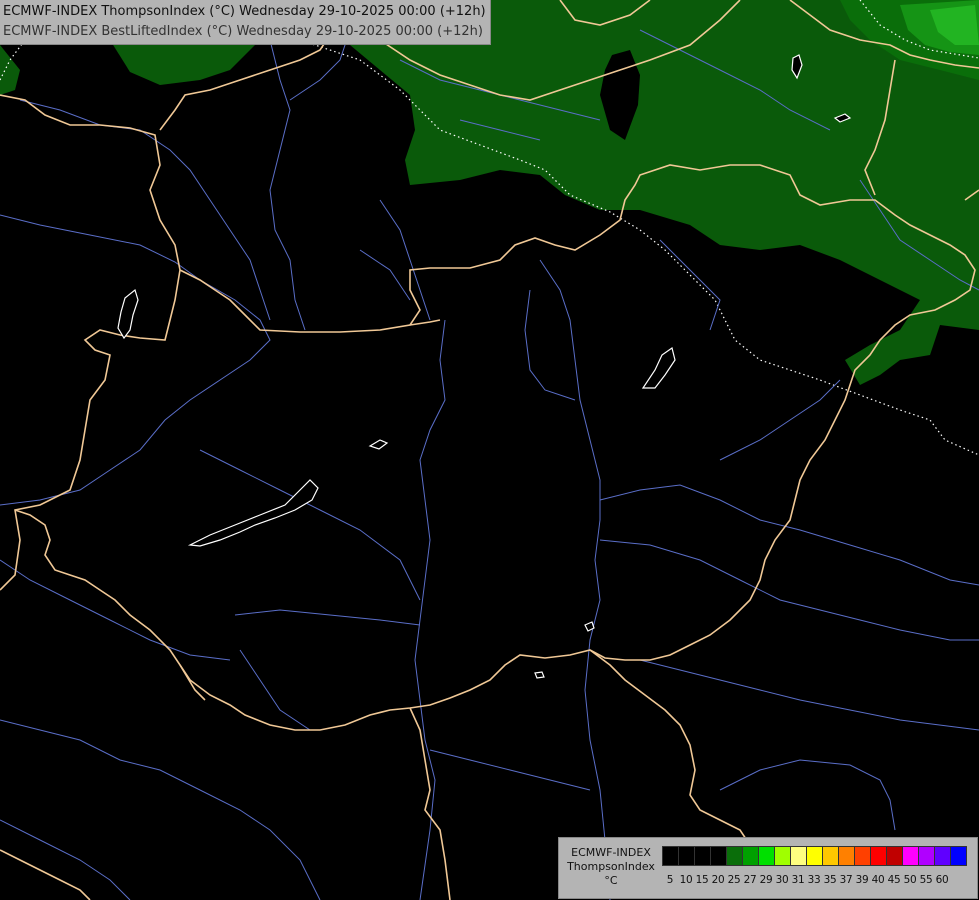 The height and width of the screenshot is (900, 979). What do you see at coordinates (894, 880) in the screenshot?
I see `legend-tick-label: 45` at bounding box center [894, 880].